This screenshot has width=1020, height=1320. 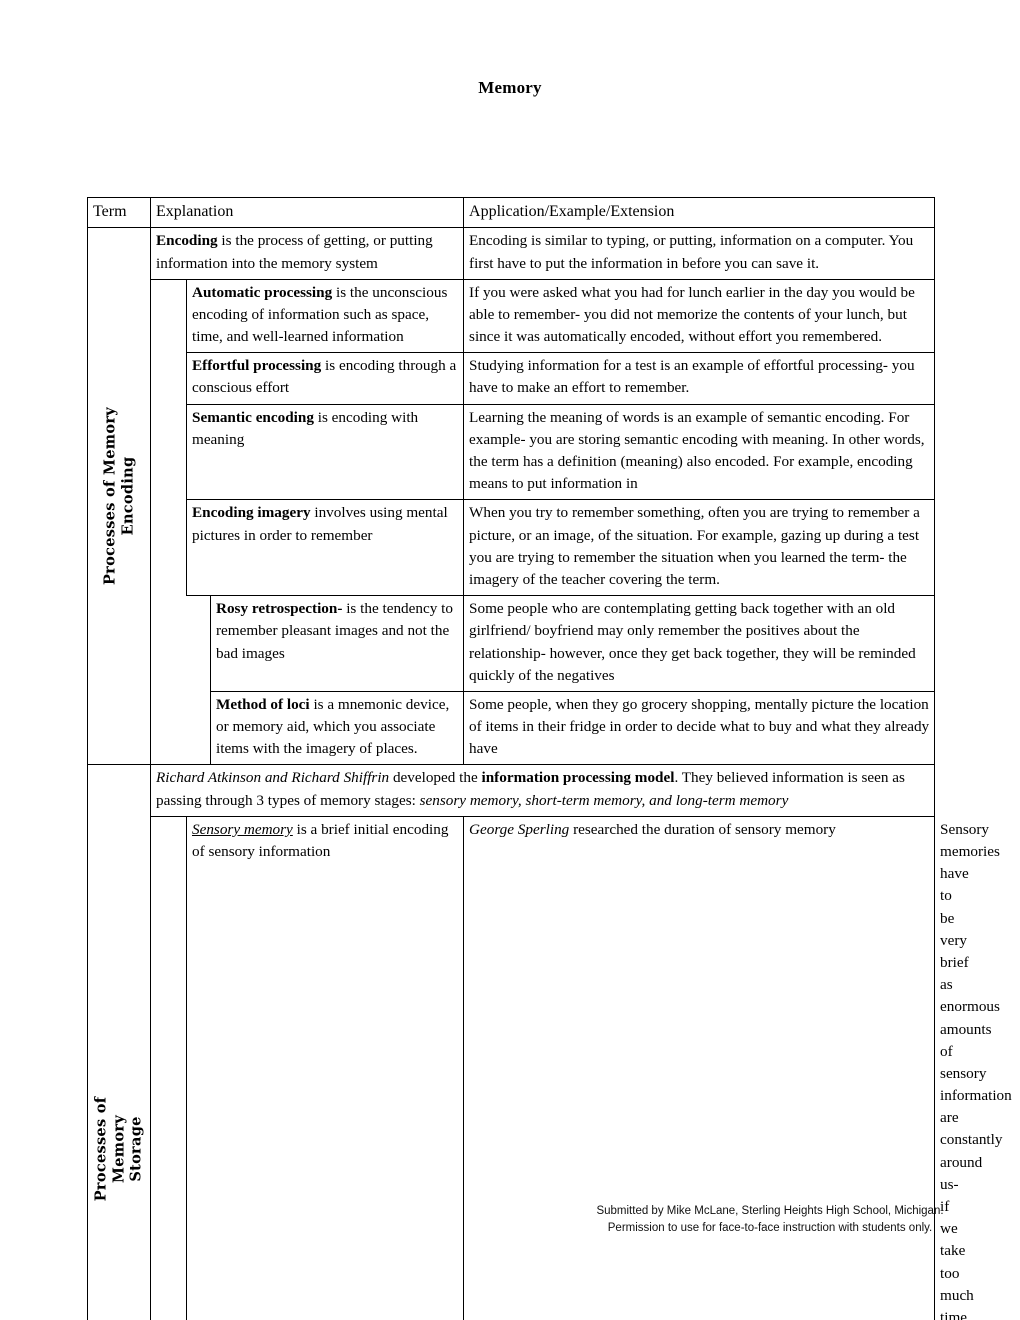 What do you see at coordinates (187, 241) in the screenshot?
I see `term-name: Encoding` at bounding box center [187, 241].